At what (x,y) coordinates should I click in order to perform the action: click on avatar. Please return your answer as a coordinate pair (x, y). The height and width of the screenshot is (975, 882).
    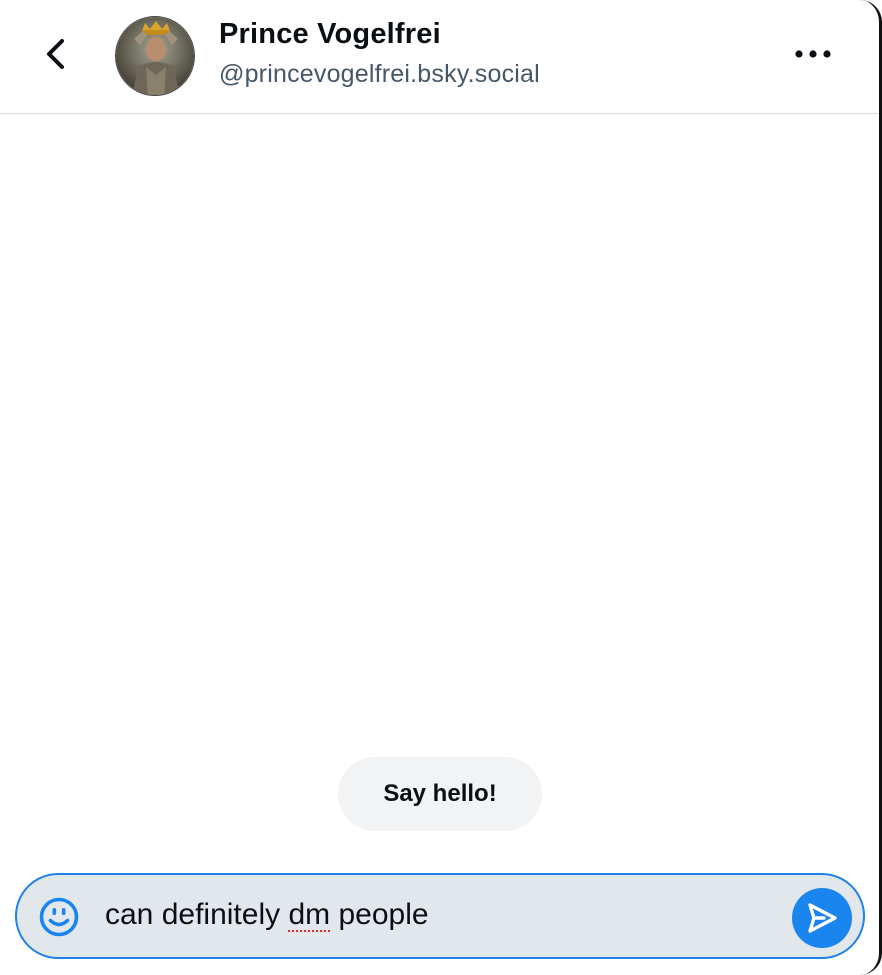
    Looking at the image, I should click on (155, 56).